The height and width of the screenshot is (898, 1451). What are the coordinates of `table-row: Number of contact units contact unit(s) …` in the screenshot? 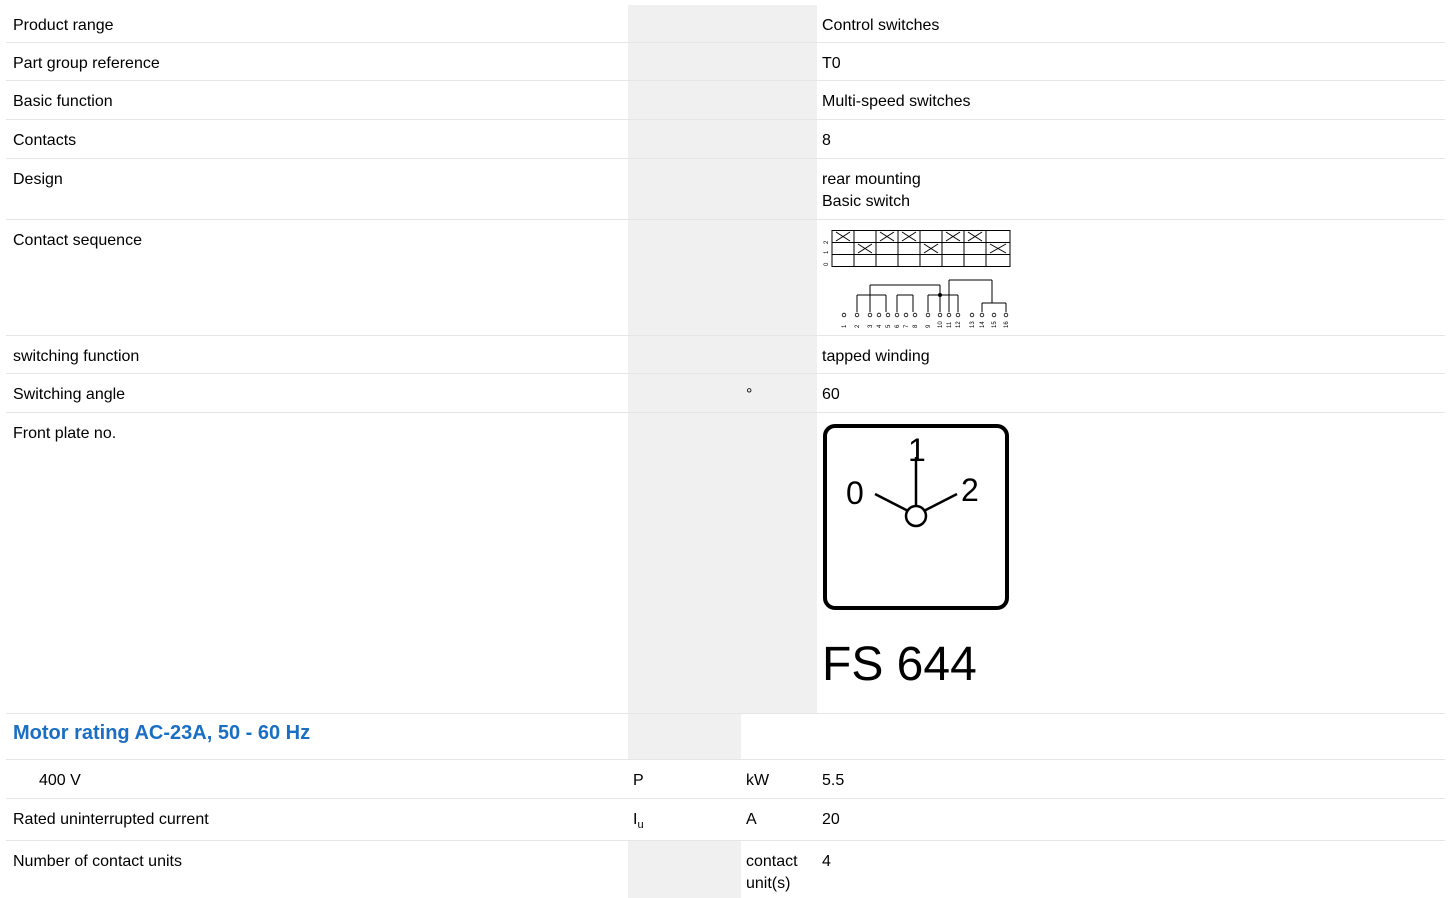 It's located at (725, 869).